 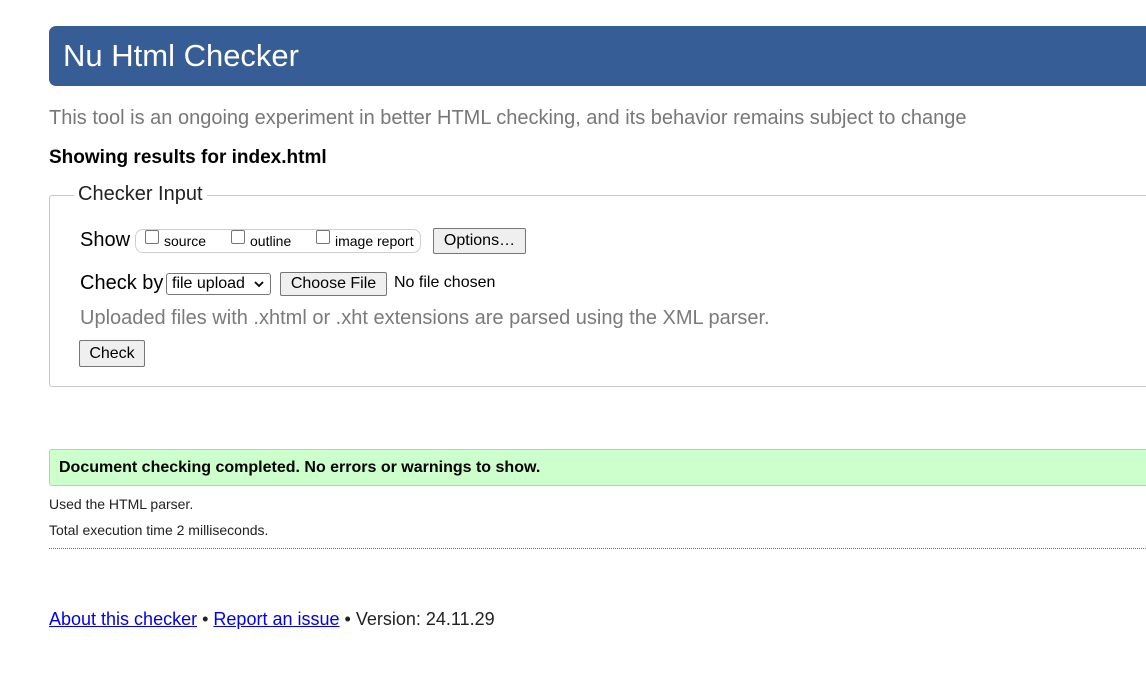 I want to click on check-by-select: file upload, so click(x=218, y=284).